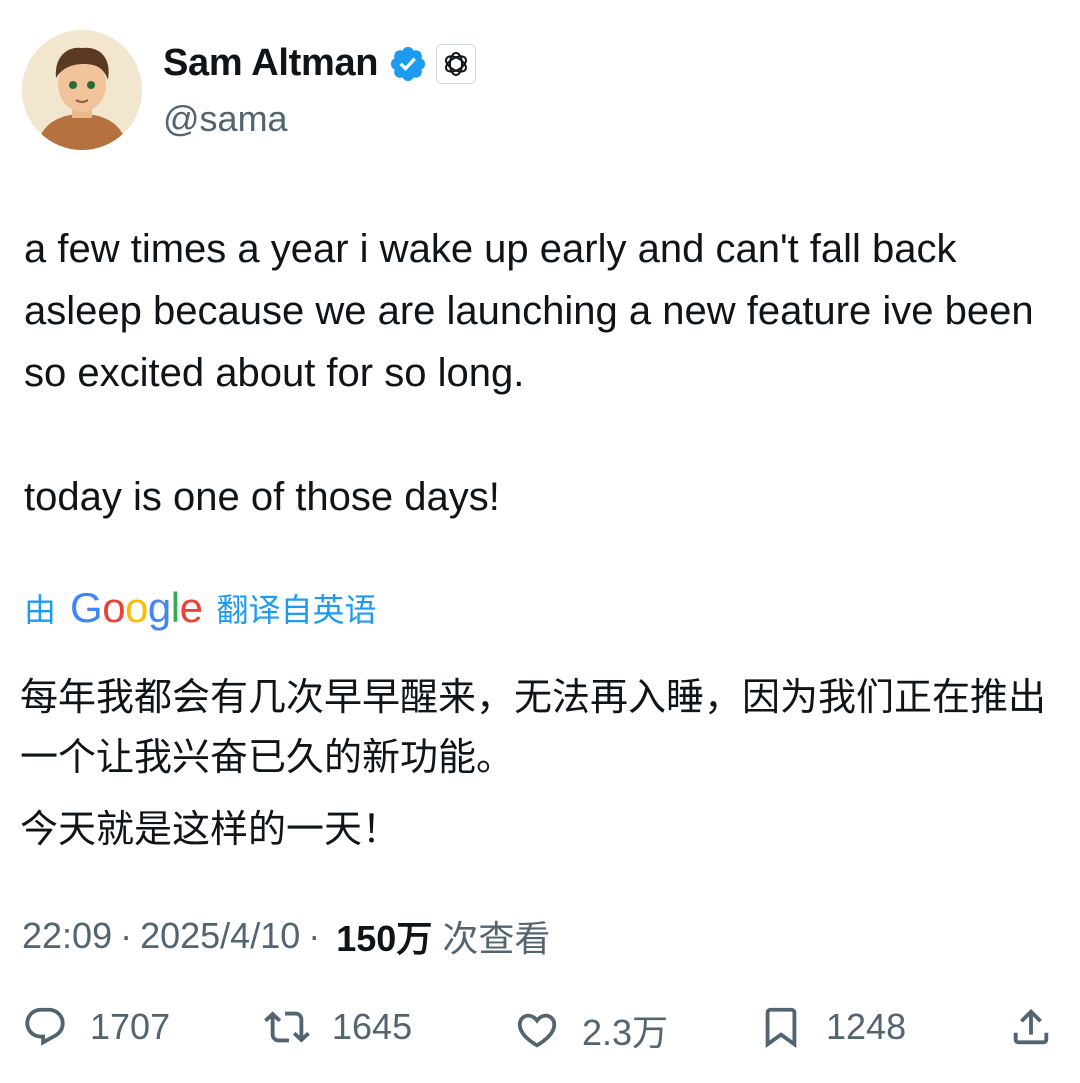 This screenshot has width=1080, height=1083. I want to click on openai-icon, so click(456, 63).